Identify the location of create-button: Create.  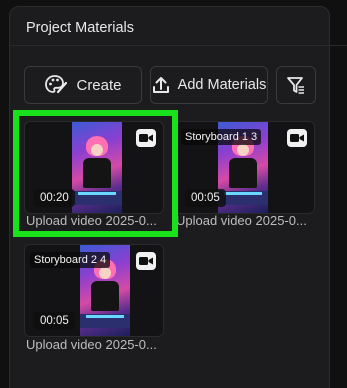
(83, 85).